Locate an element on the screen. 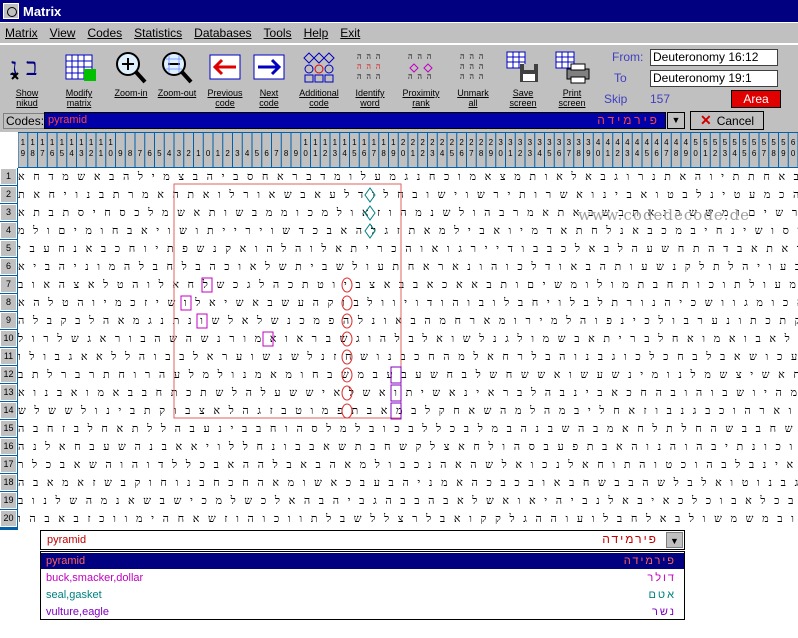  row-number: 6 is located at coordinates (8, 266).